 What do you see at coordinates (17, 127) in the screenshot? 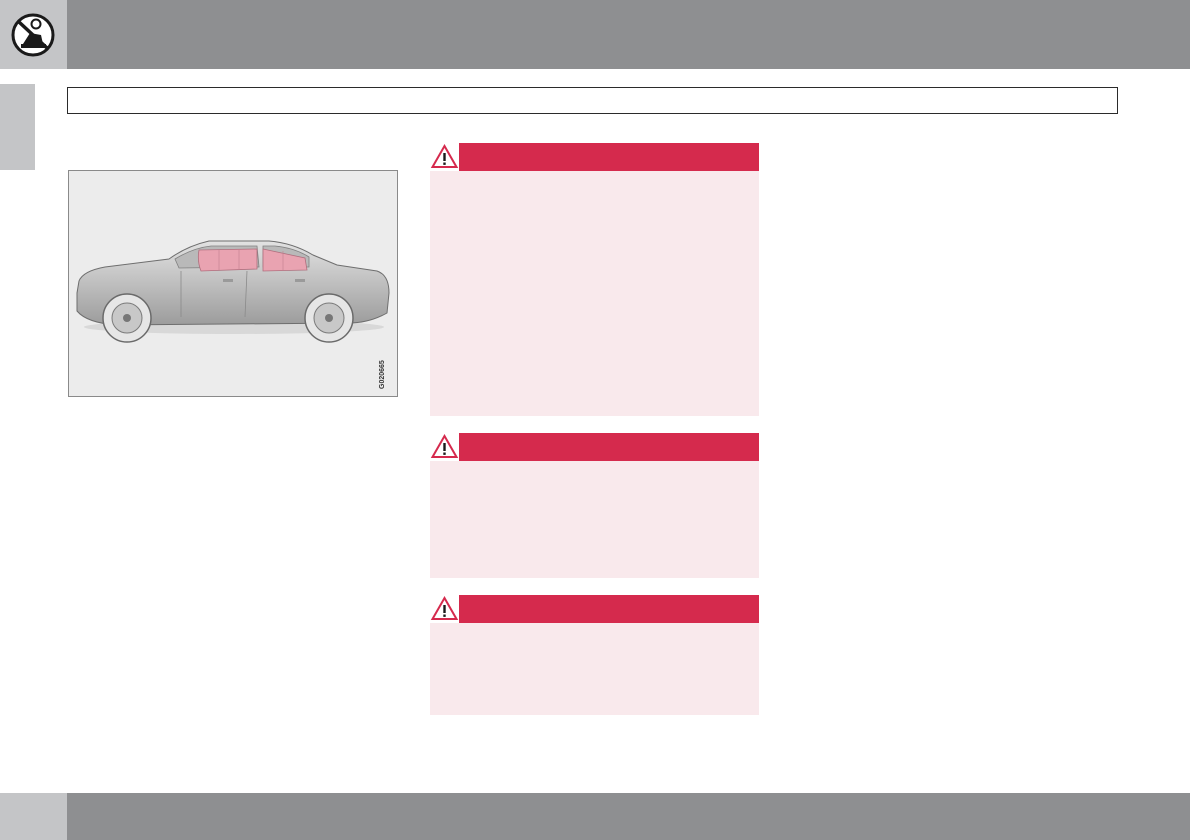
I see `chapter-side-tab` at bounding box center [17, 127].